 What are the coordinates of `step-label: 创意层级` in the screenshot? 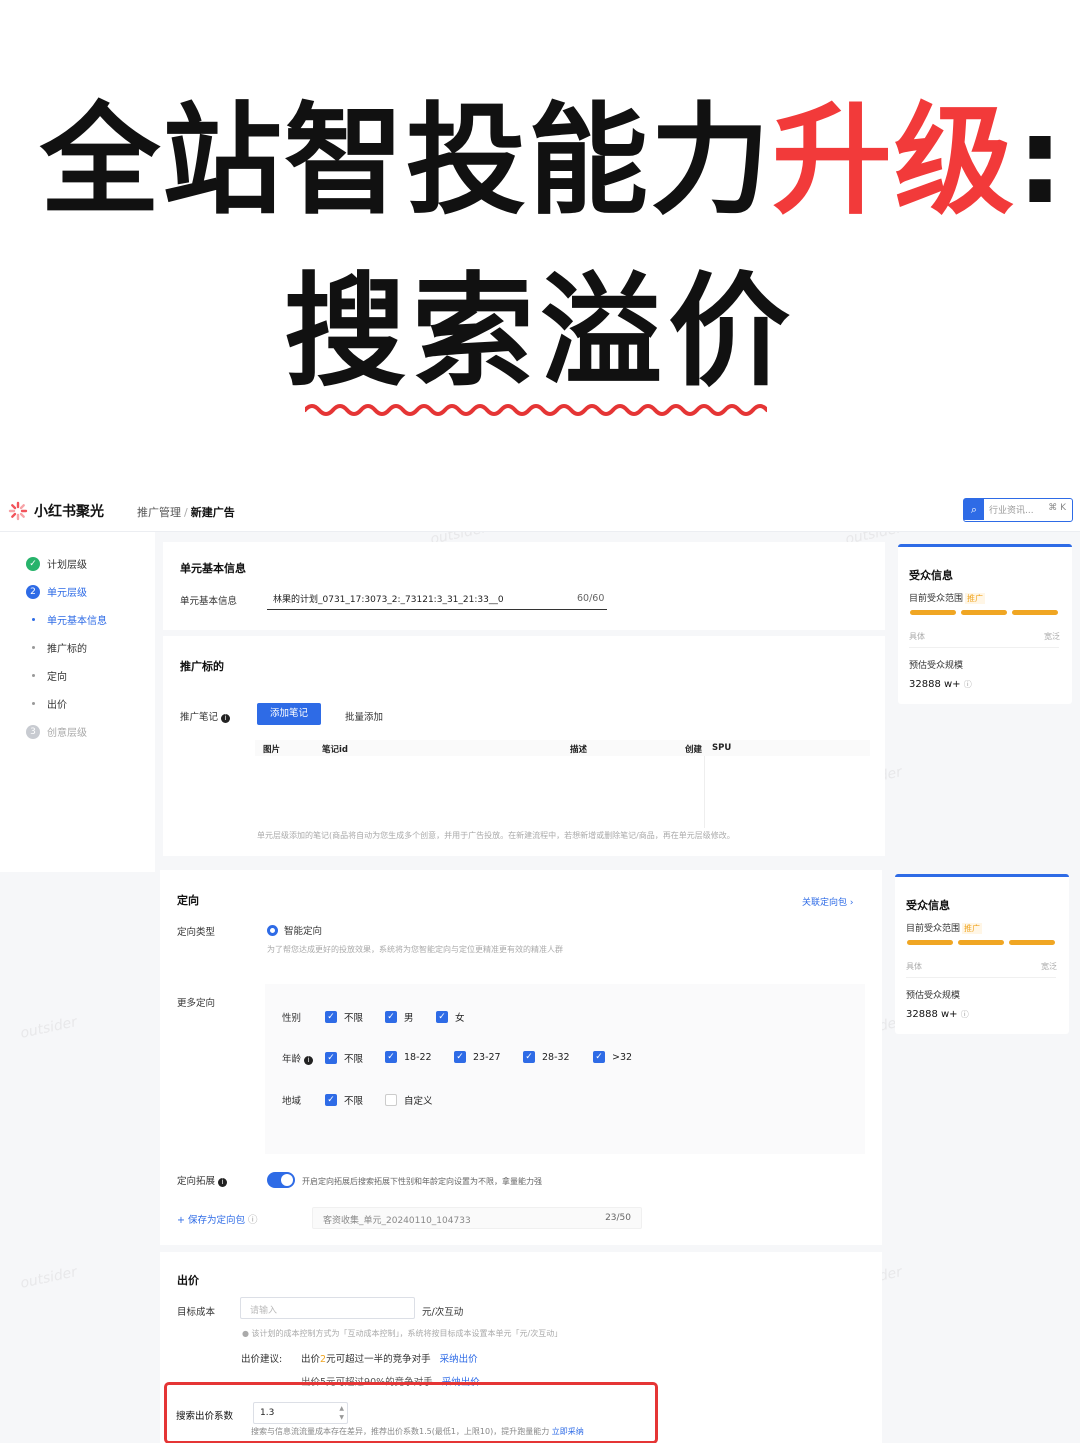 It's located at (67, 733).